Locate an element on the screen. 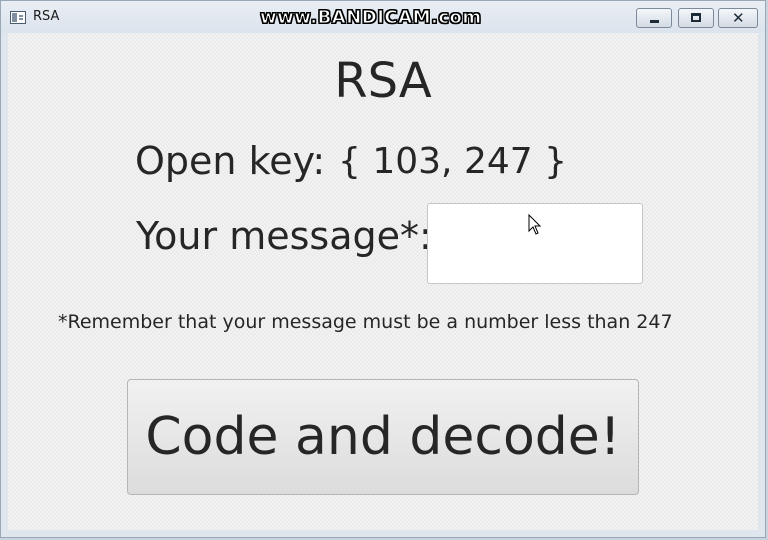 The width and height of the screenshot is (768, 540). close-icon: ✕ is located at coordinates (738, 18).